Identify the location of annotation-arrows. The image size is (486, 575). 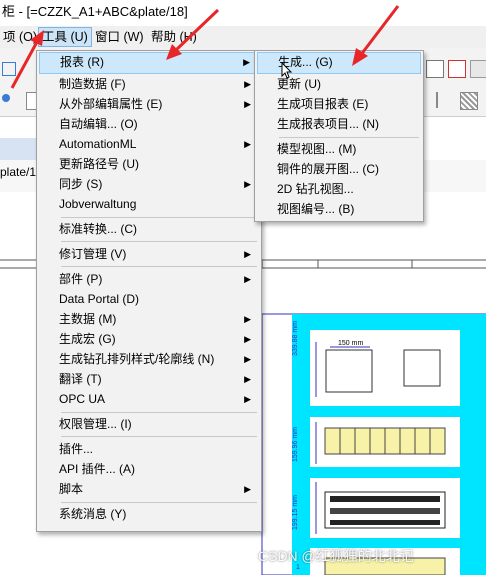
(205, 47).